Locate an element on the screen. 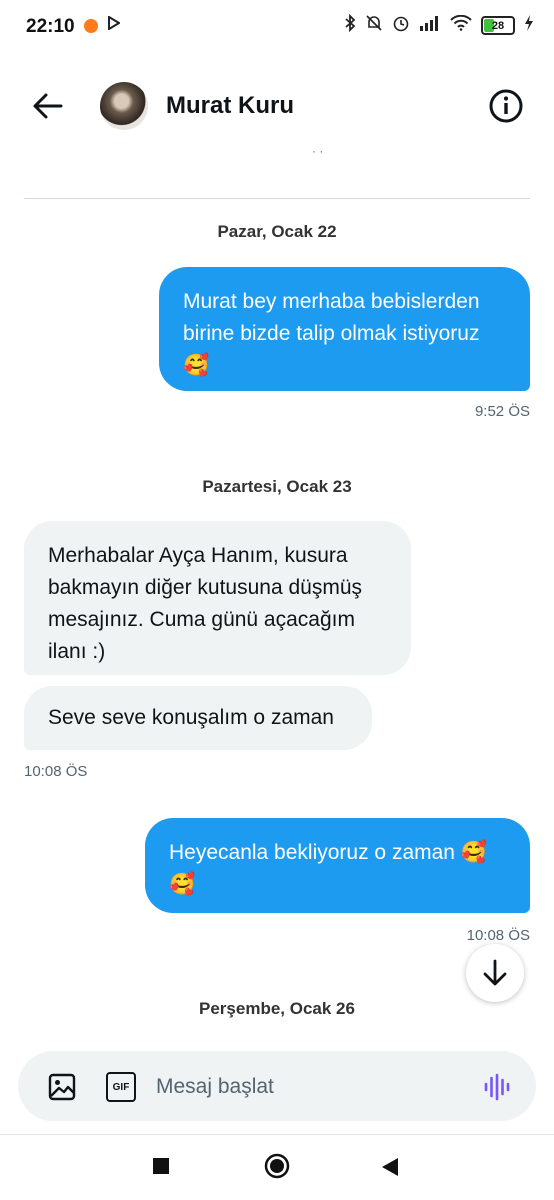 This screenshot has width=554, height=1200. image-icon is located at coordinates (62, 1087).